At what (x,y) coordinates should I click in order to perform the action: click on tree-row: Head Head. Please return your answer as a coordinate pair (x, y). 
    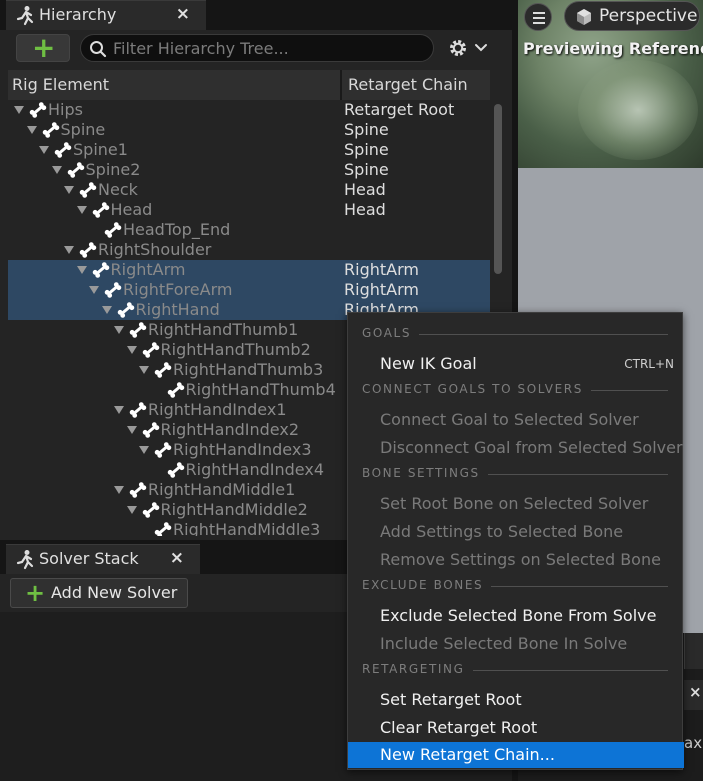
    Looking at the image, I should click on (249, 210).